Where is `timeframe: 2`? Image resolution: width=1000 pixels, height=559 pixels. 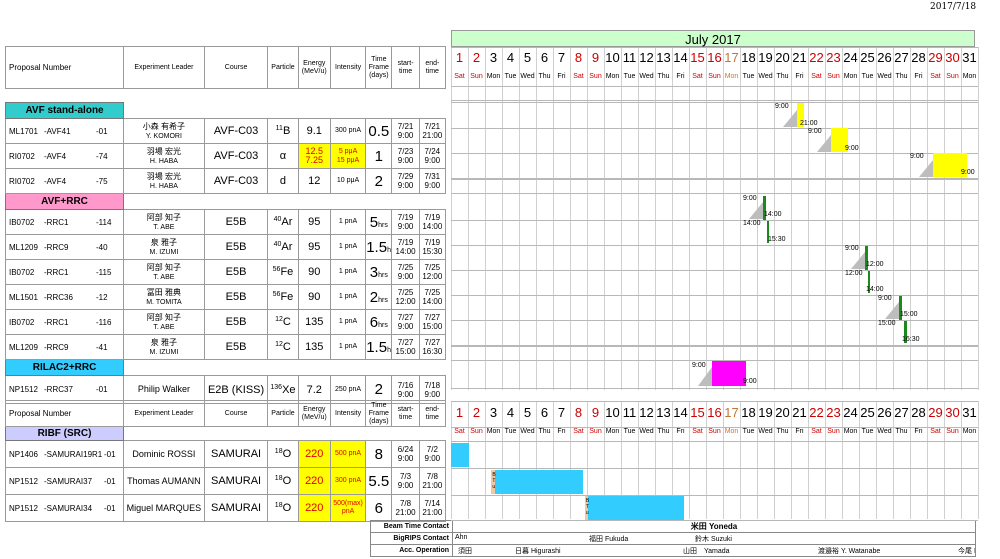 timeframe: 2 is located at coordinates (379, 181).